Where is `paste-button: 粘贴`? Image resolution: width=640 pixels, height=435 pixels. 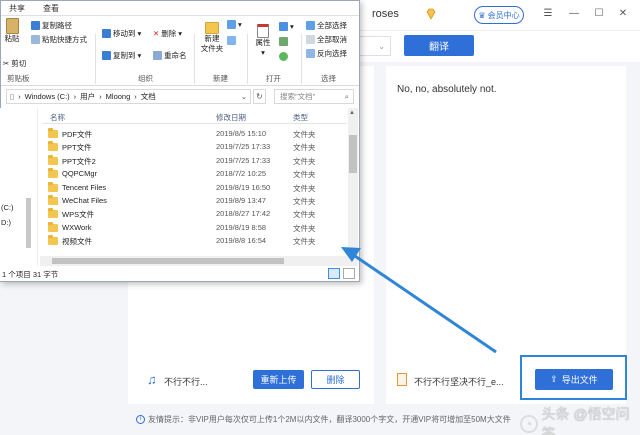
paste-button: 粘贴 is located at coordinates (12, 31).